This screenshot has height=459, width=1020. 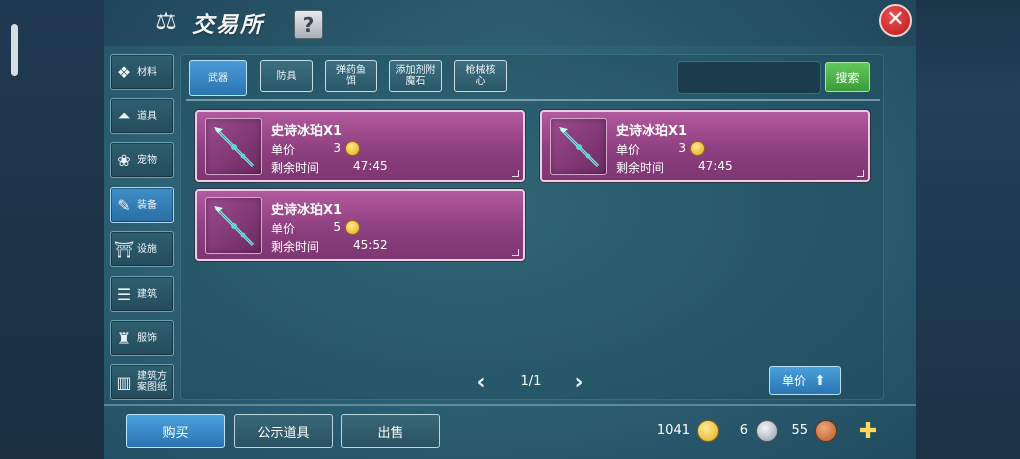 I want to click on search-button: 搜索, so click(x=847, y=77).